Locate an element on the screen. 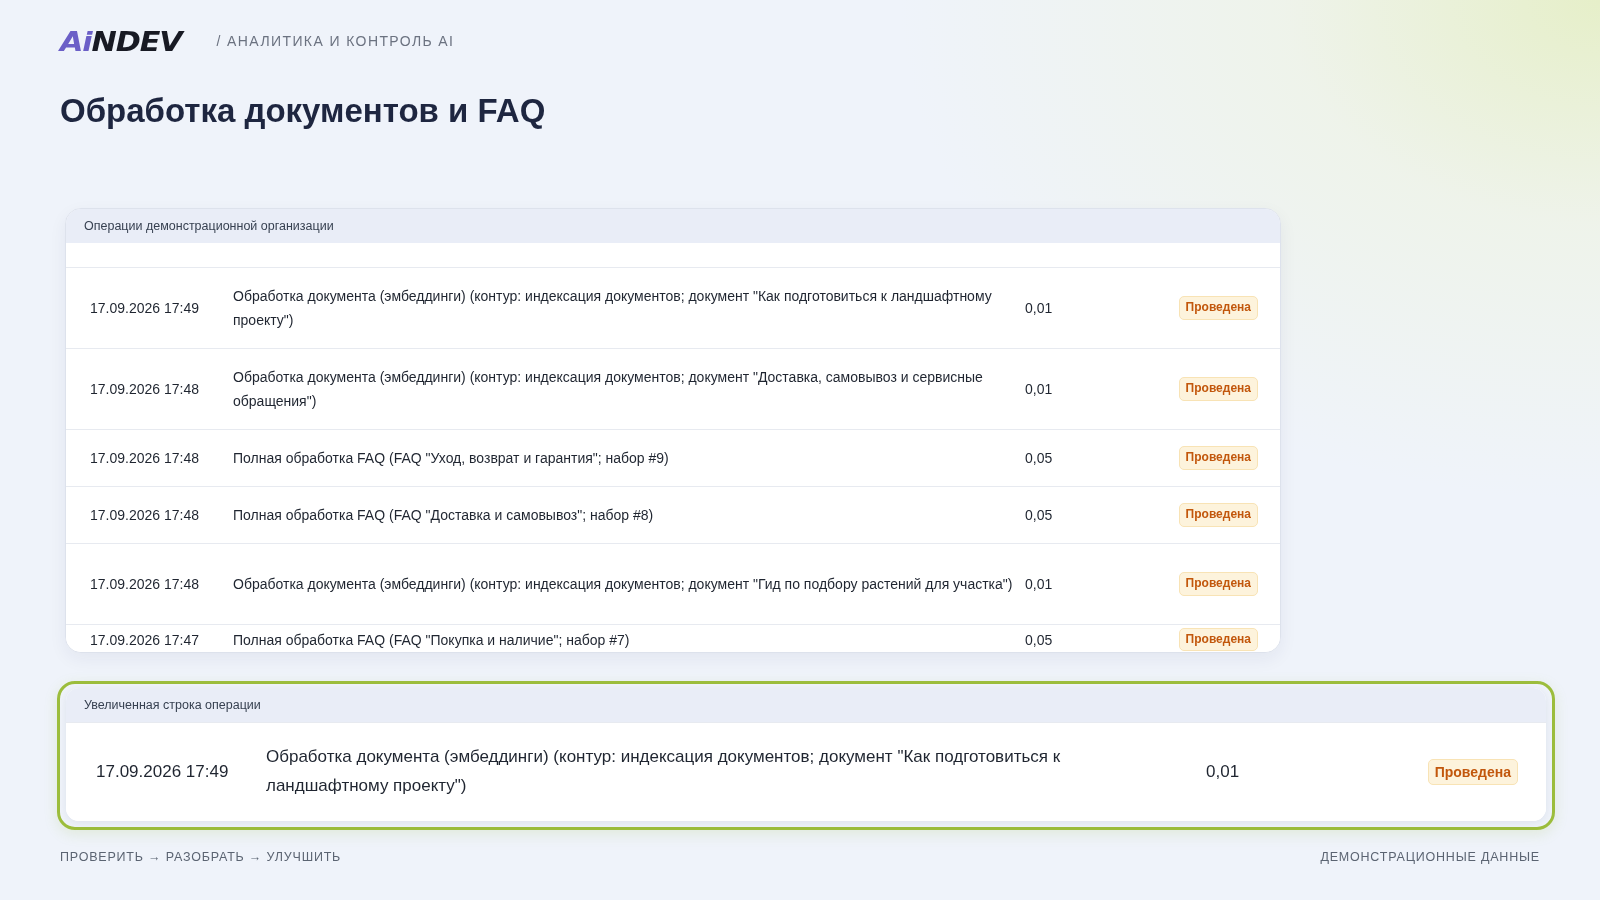  description-cell-text: Полная обработка FAQ (FAQ "Доставка и самовывоз"; набор #8) is located at coordinates (444, 515).